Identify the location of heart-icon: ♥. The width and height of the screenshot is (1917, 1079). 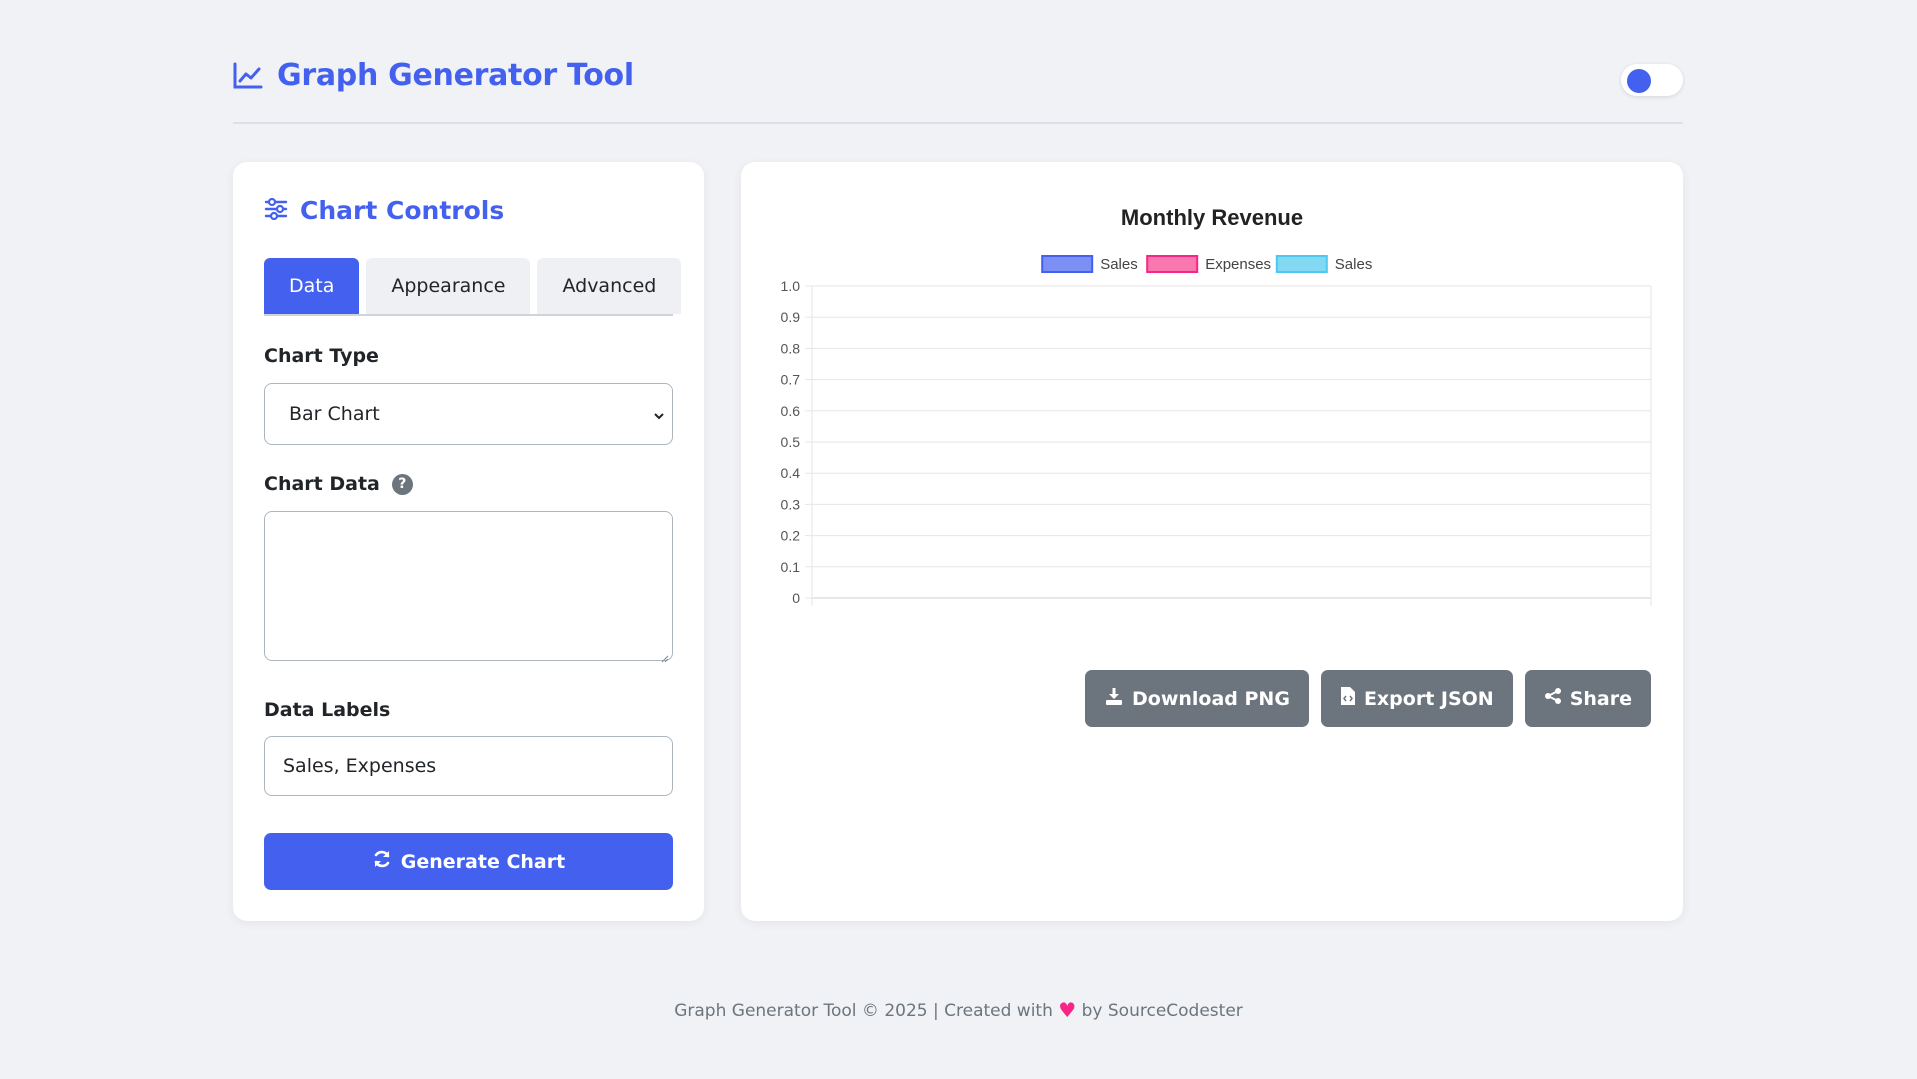
(1067, 1010).